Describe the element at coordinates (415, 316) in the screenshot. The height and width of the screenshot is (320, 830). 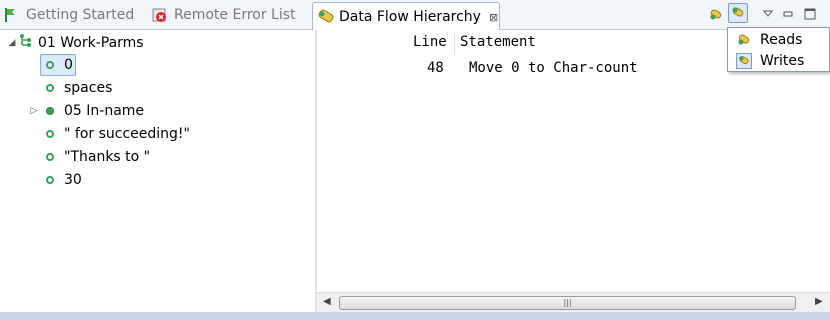
I see `status-strip` at that location.